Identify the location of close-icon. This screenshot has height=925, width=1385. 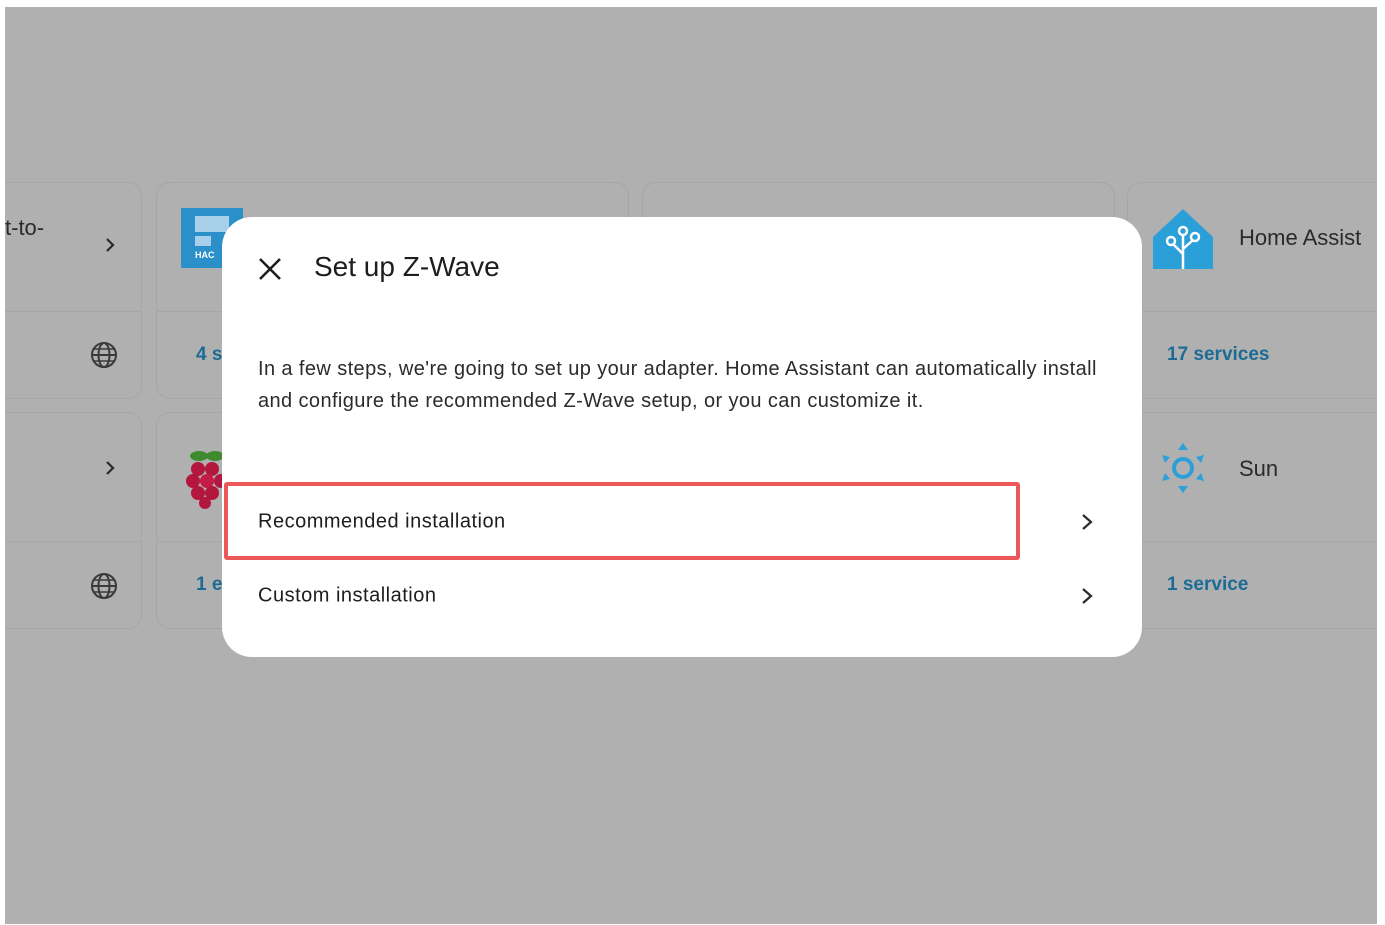
(270, 269).